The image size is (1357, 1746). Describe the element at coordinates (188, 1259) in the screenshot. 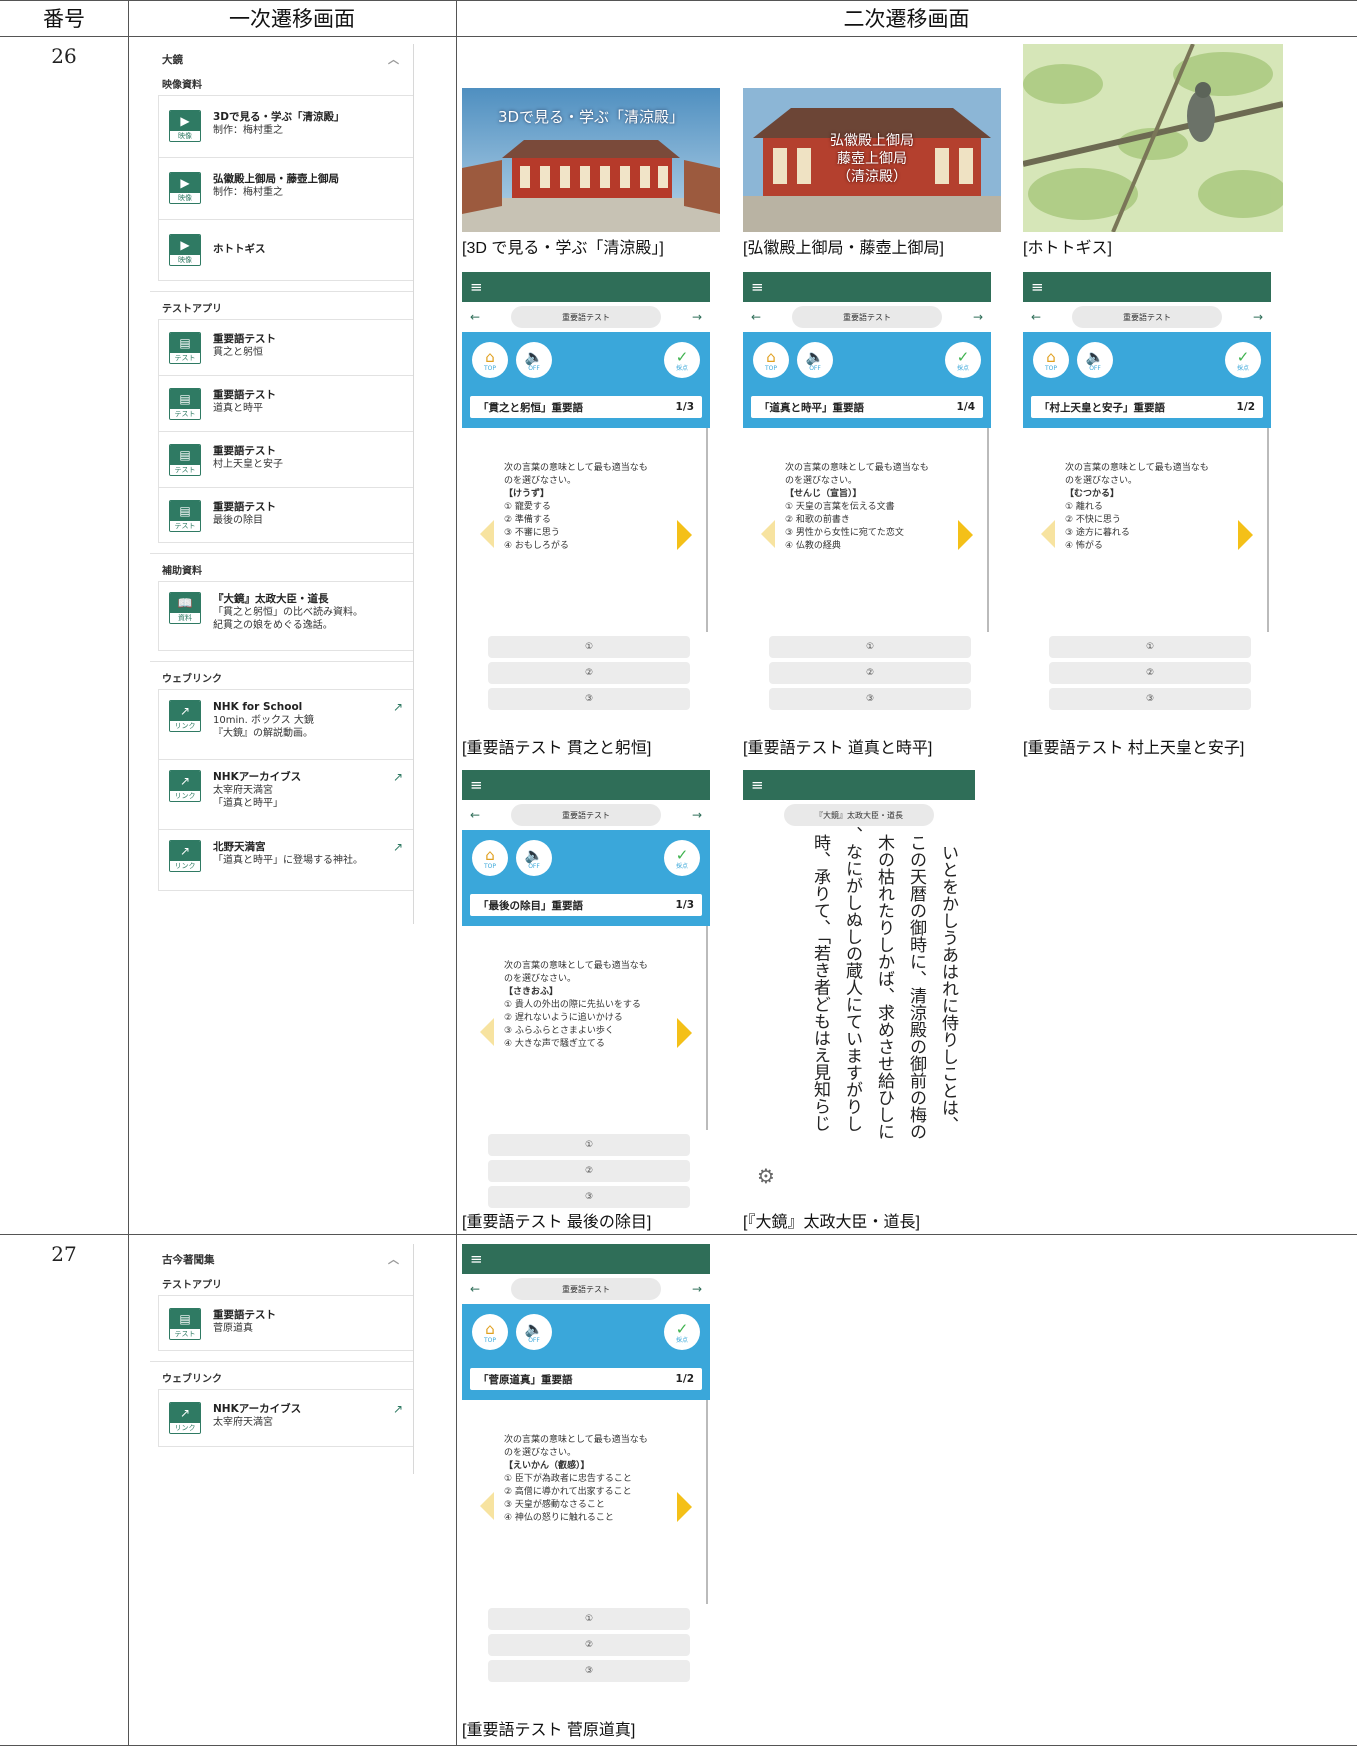

I see `panel-title: 古今著聞集` at that location.